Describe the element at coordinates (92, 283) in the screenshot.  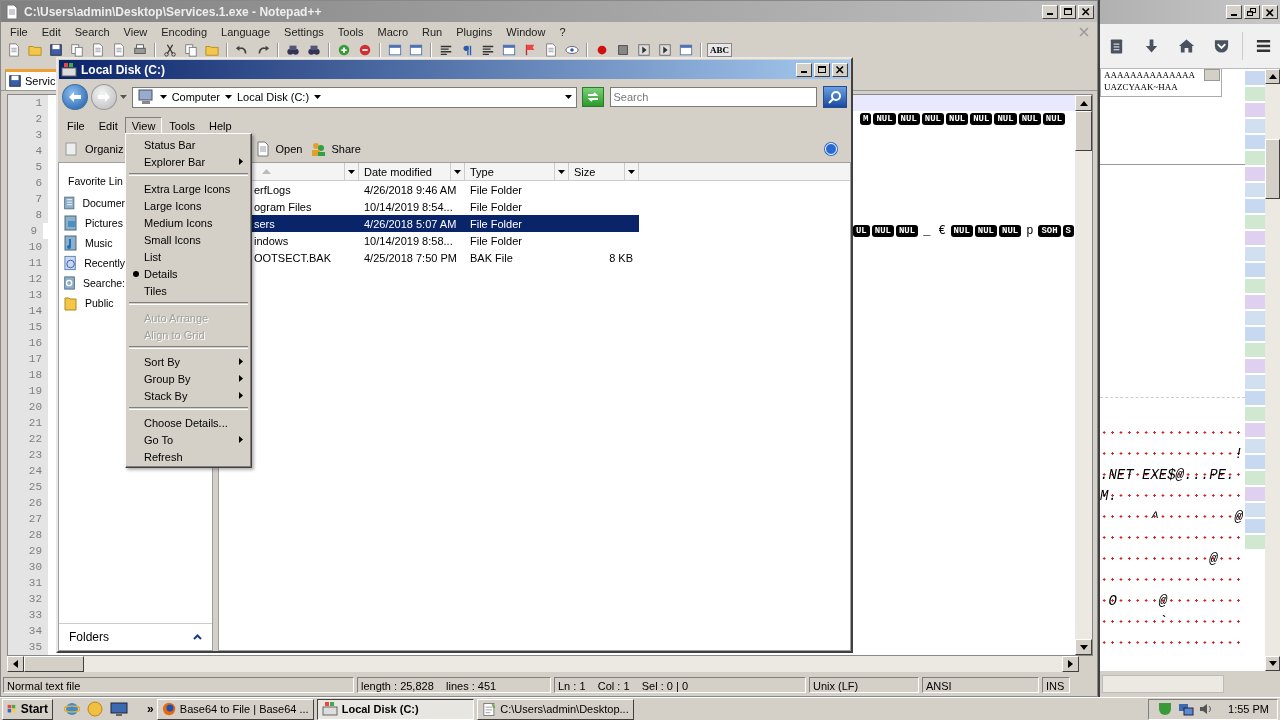
I see `favorite-link: Searche:` at that location.